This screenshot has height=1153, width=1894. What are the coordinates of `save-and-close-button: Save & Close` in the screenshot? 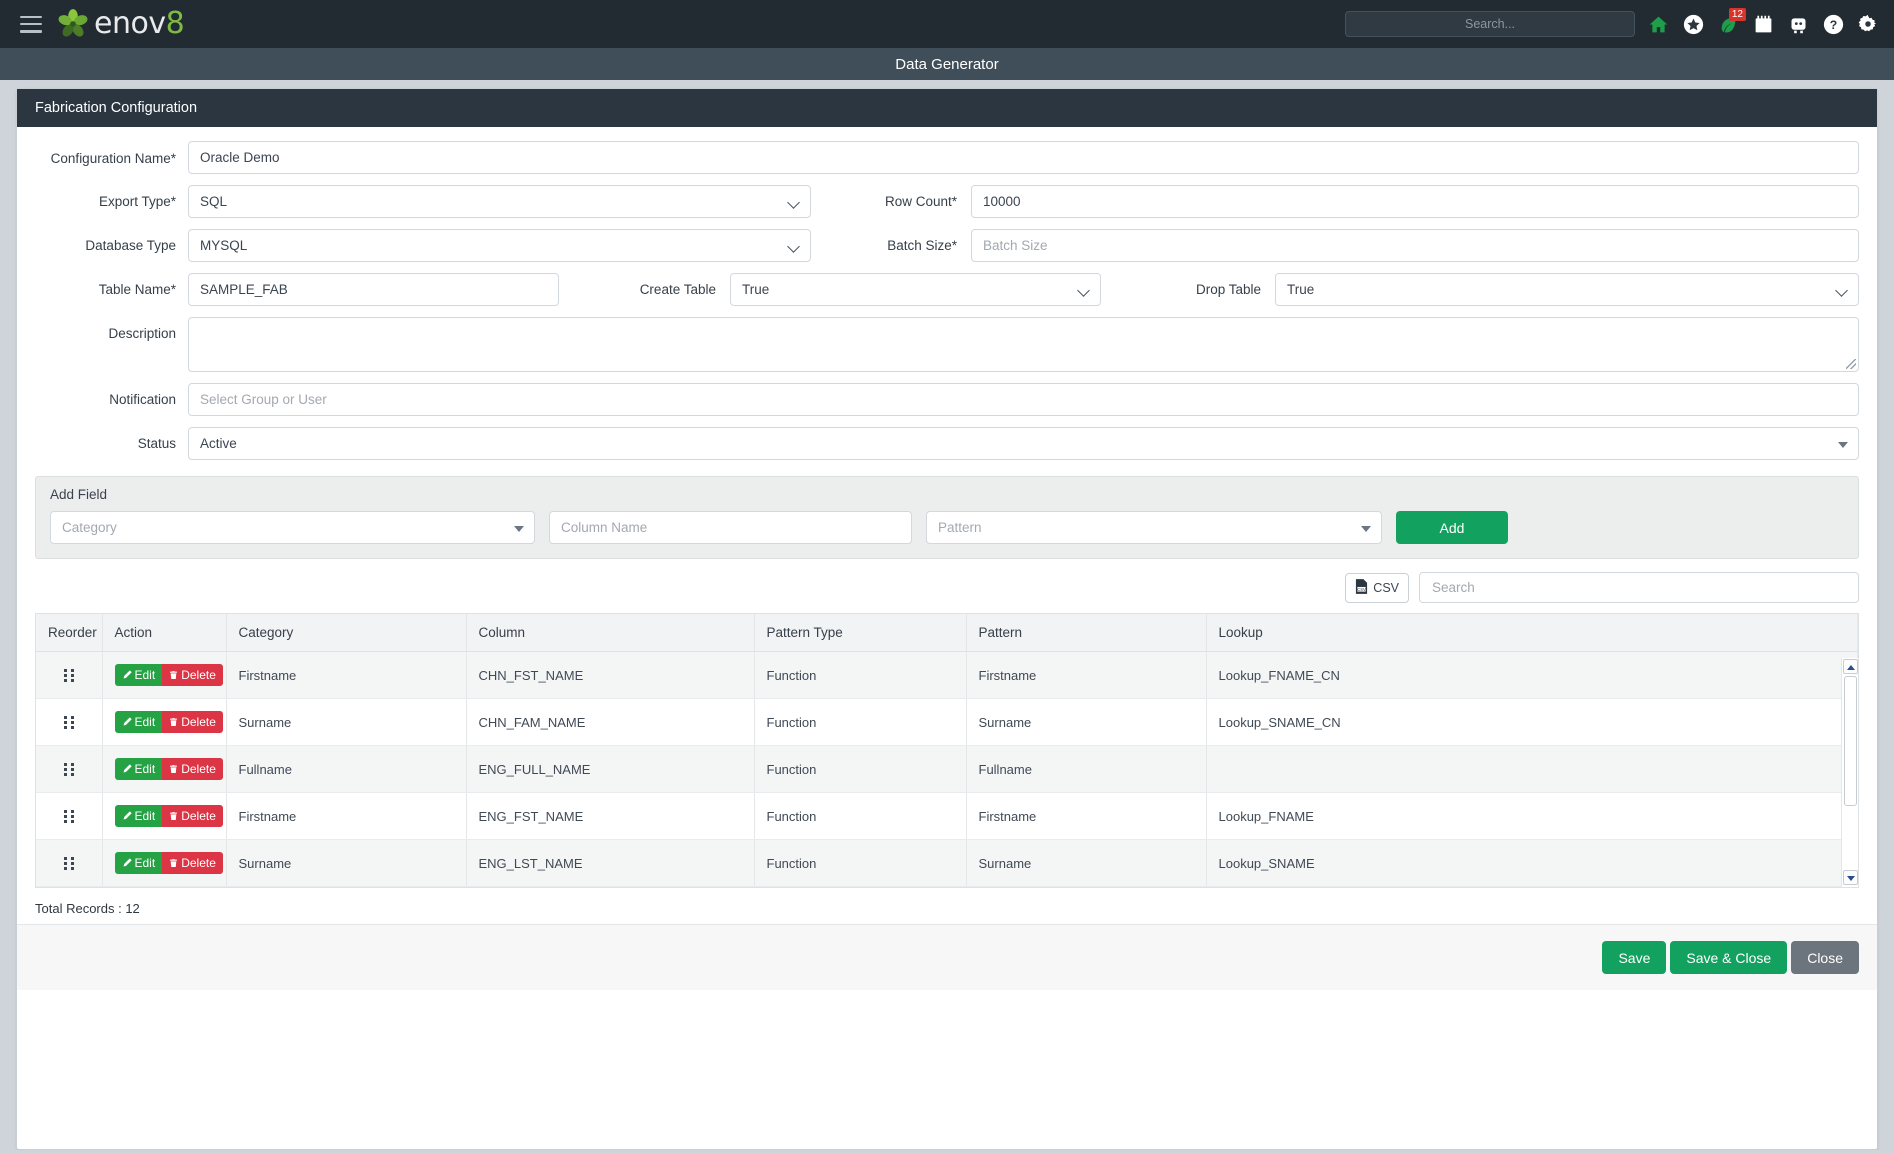 It's located at (1729, 957).